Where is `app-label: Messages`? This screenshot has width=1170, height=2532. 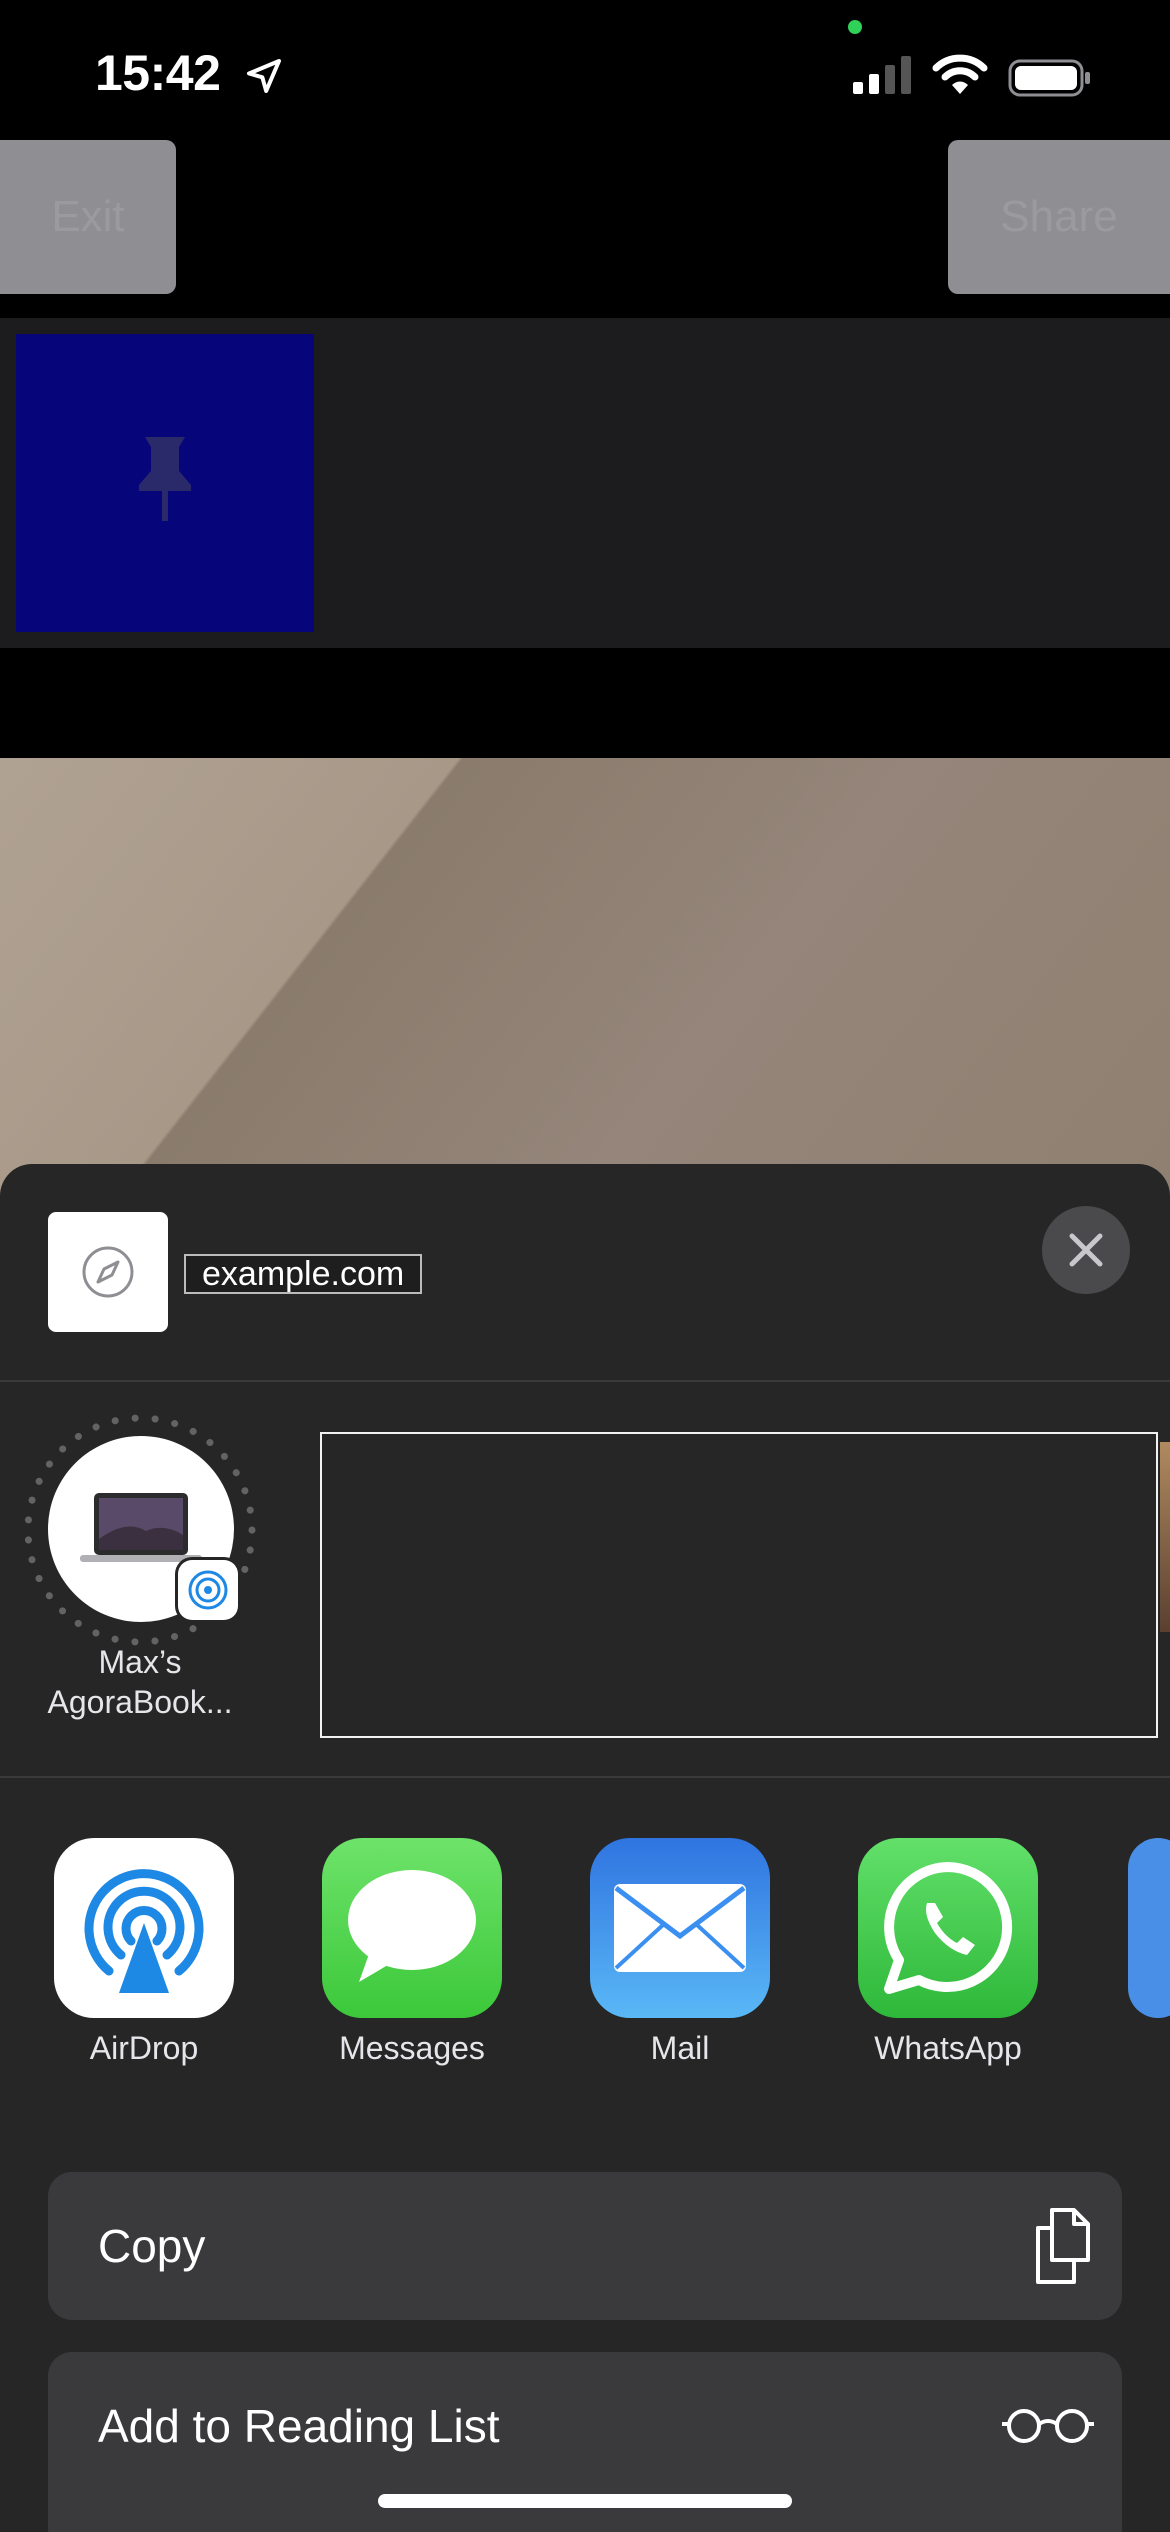
app-label: Messages is located at coordinates (412, 2048).